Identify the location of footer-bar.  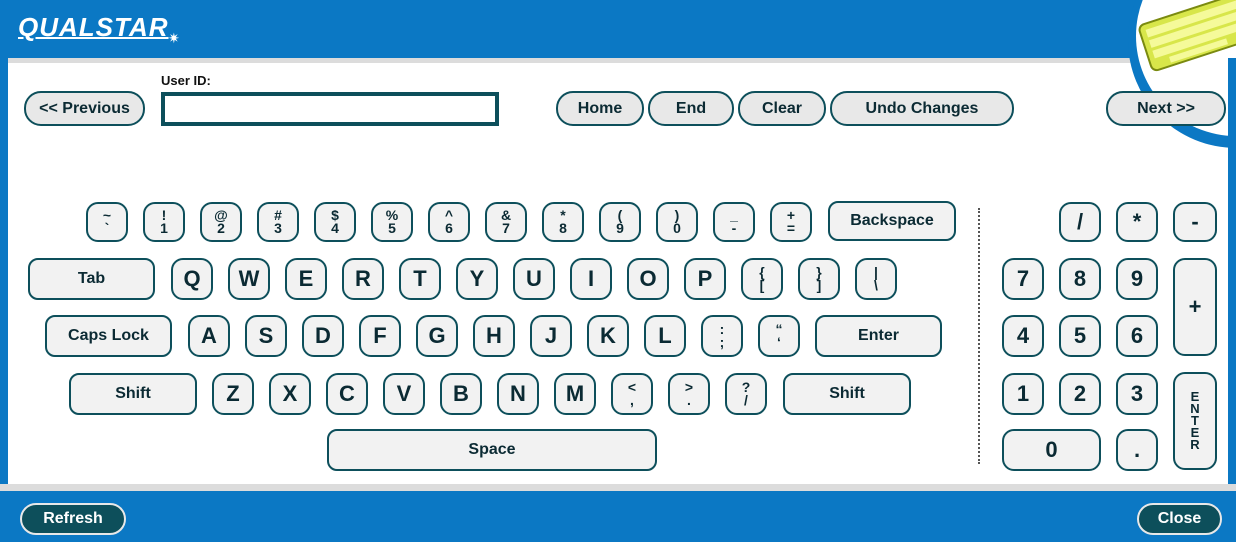
(618, 516).